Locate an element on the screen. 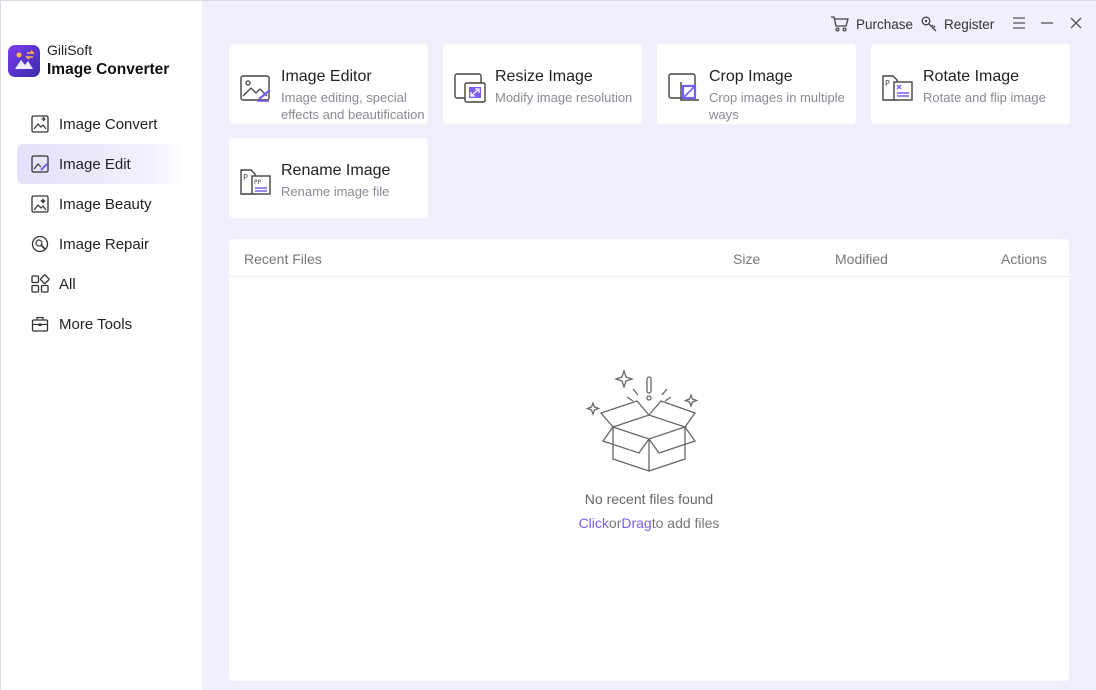 This screenshot has height=690, width=1096. tool-title: Image Editor is located at coordinates (326, 76).